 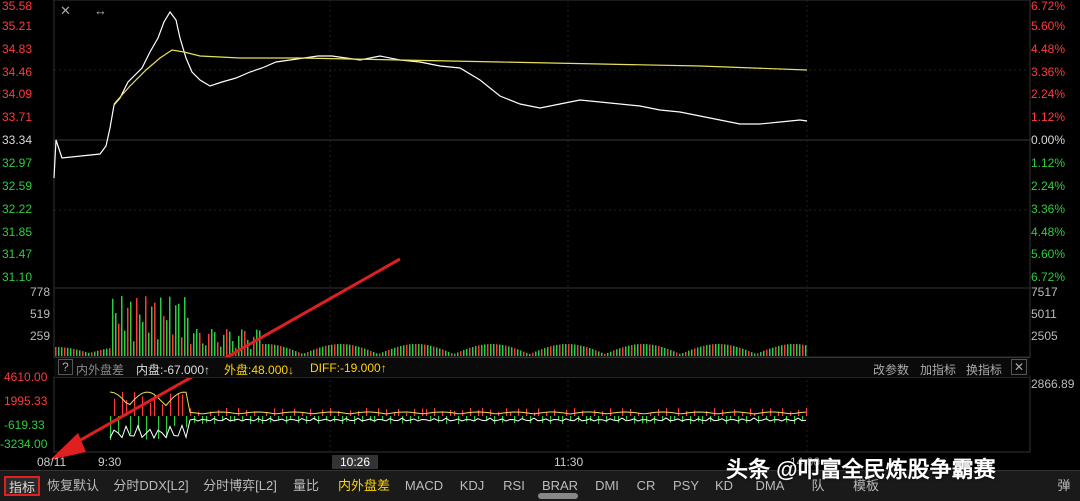 What do you see at coordinates (646, 486) in the screenshot?
I see `tab-cr: CR` at bounding box center [646, 486].